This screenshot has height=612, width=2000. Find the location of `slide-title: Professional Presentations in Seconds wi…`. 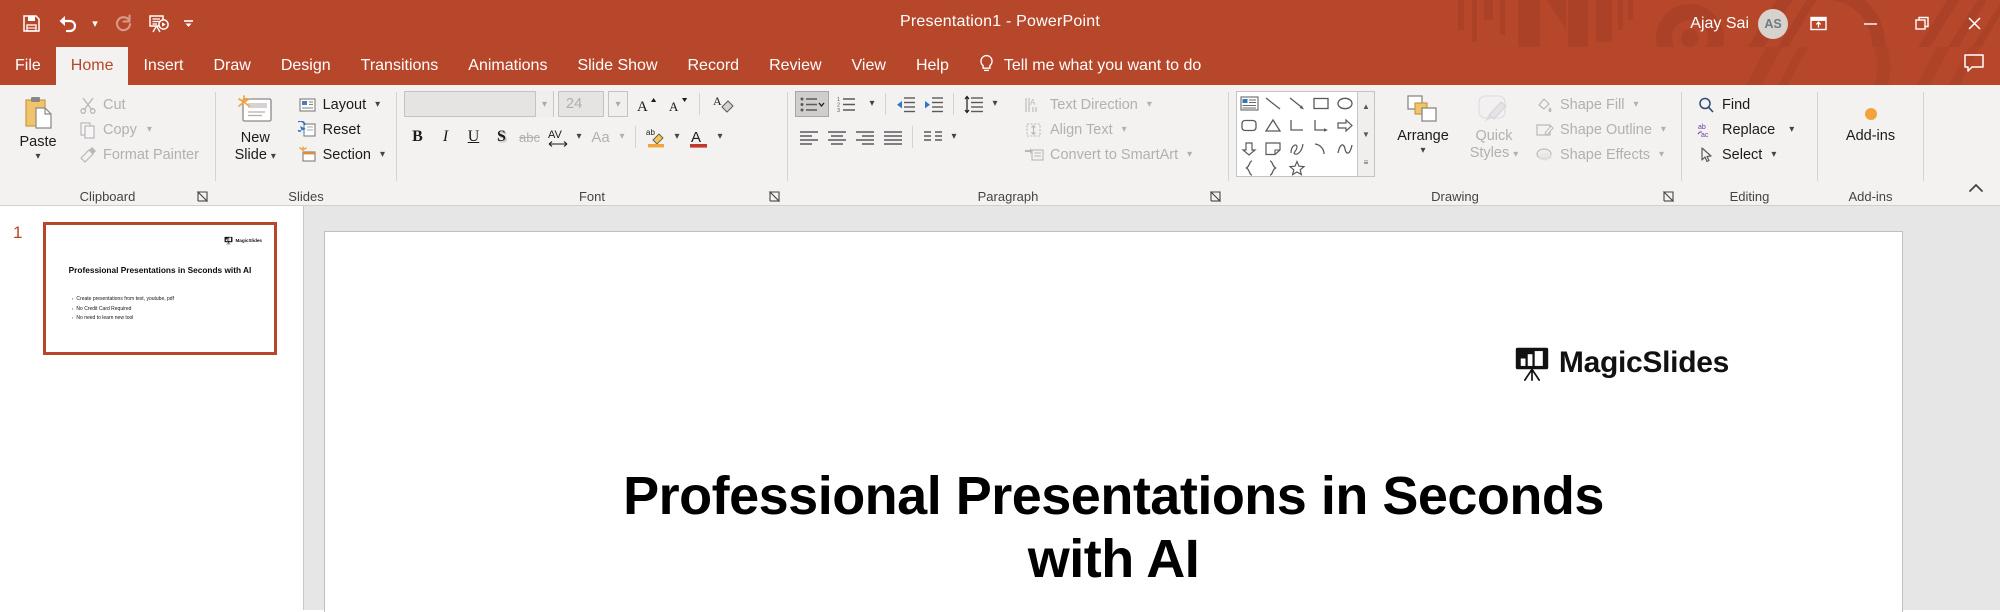

slide-title: Professional Presentations in Seconds wi… is located at coordinates (1113, 528).